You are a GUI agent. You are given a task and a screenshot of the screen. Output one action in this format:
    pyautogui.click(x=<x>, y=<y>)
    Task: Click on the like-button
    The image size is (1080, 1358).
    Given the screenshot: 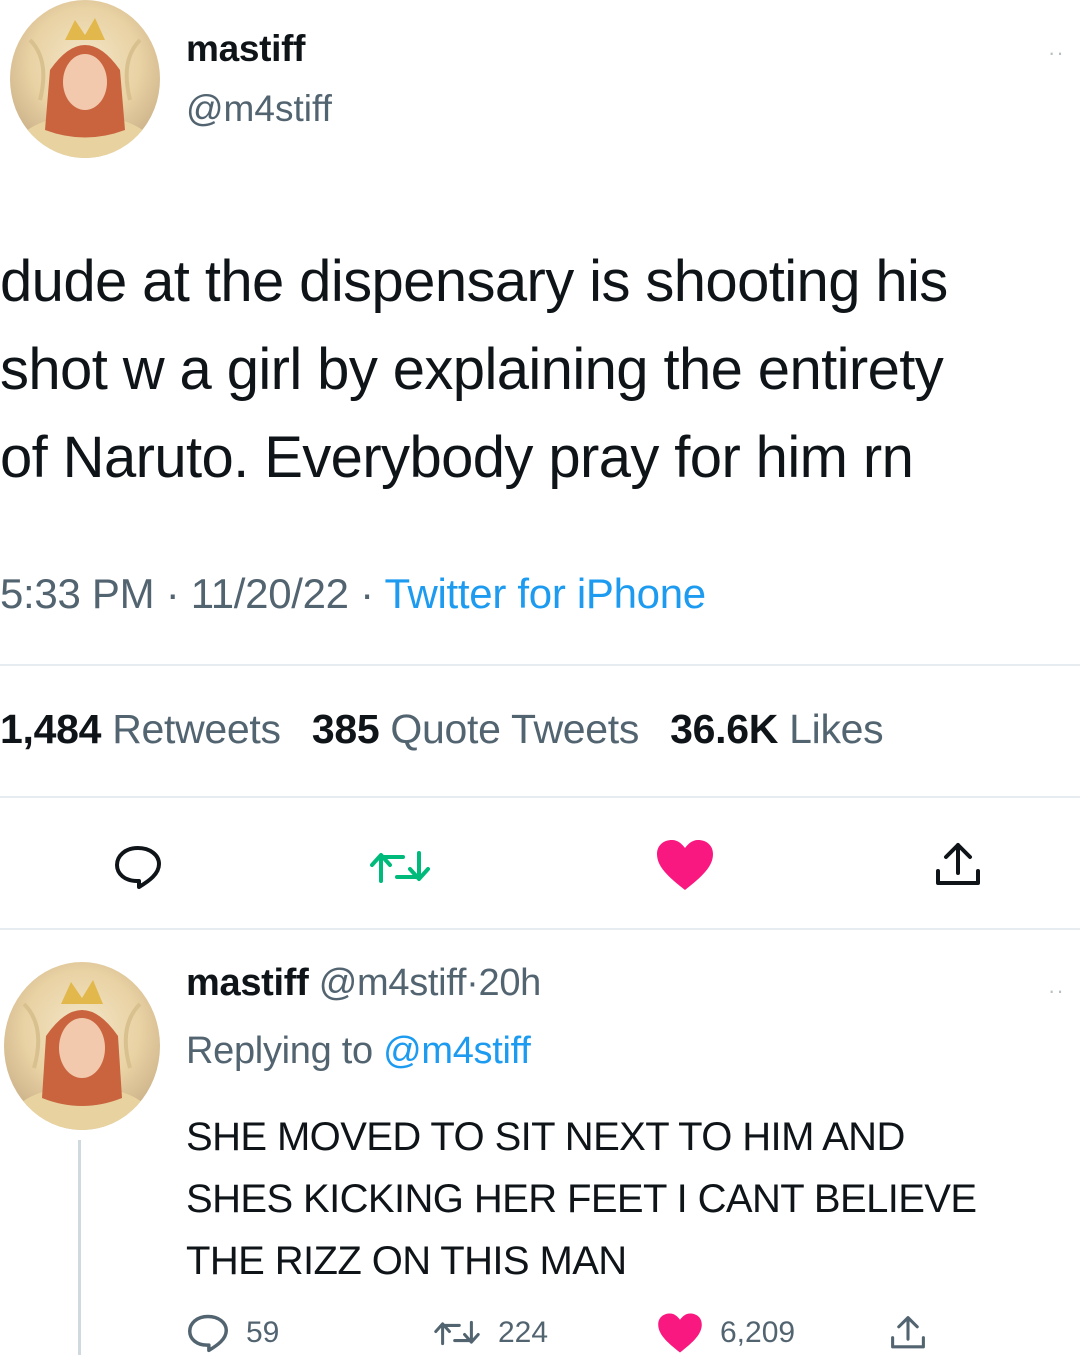 What is the action you would take?
    pyautogui.click(x=685, y=865)
    